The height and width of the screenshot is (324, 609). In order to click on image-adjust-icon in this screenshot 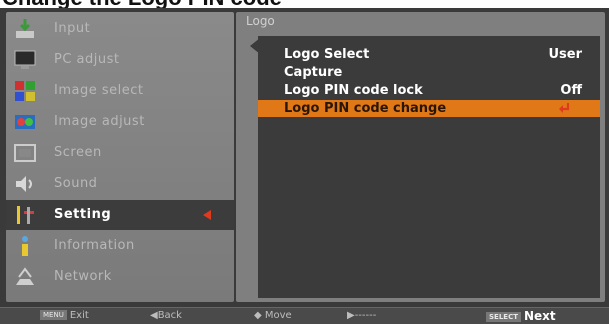, I will do `click(25, 122)`.